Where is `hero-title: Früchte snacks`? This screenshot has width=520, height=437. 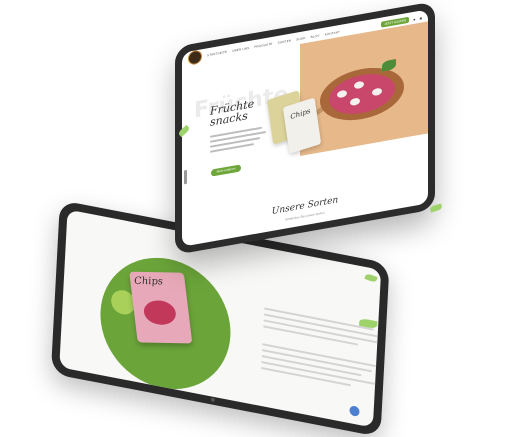 hero-title: Früchte snacks is located at coordinates (232, 113).